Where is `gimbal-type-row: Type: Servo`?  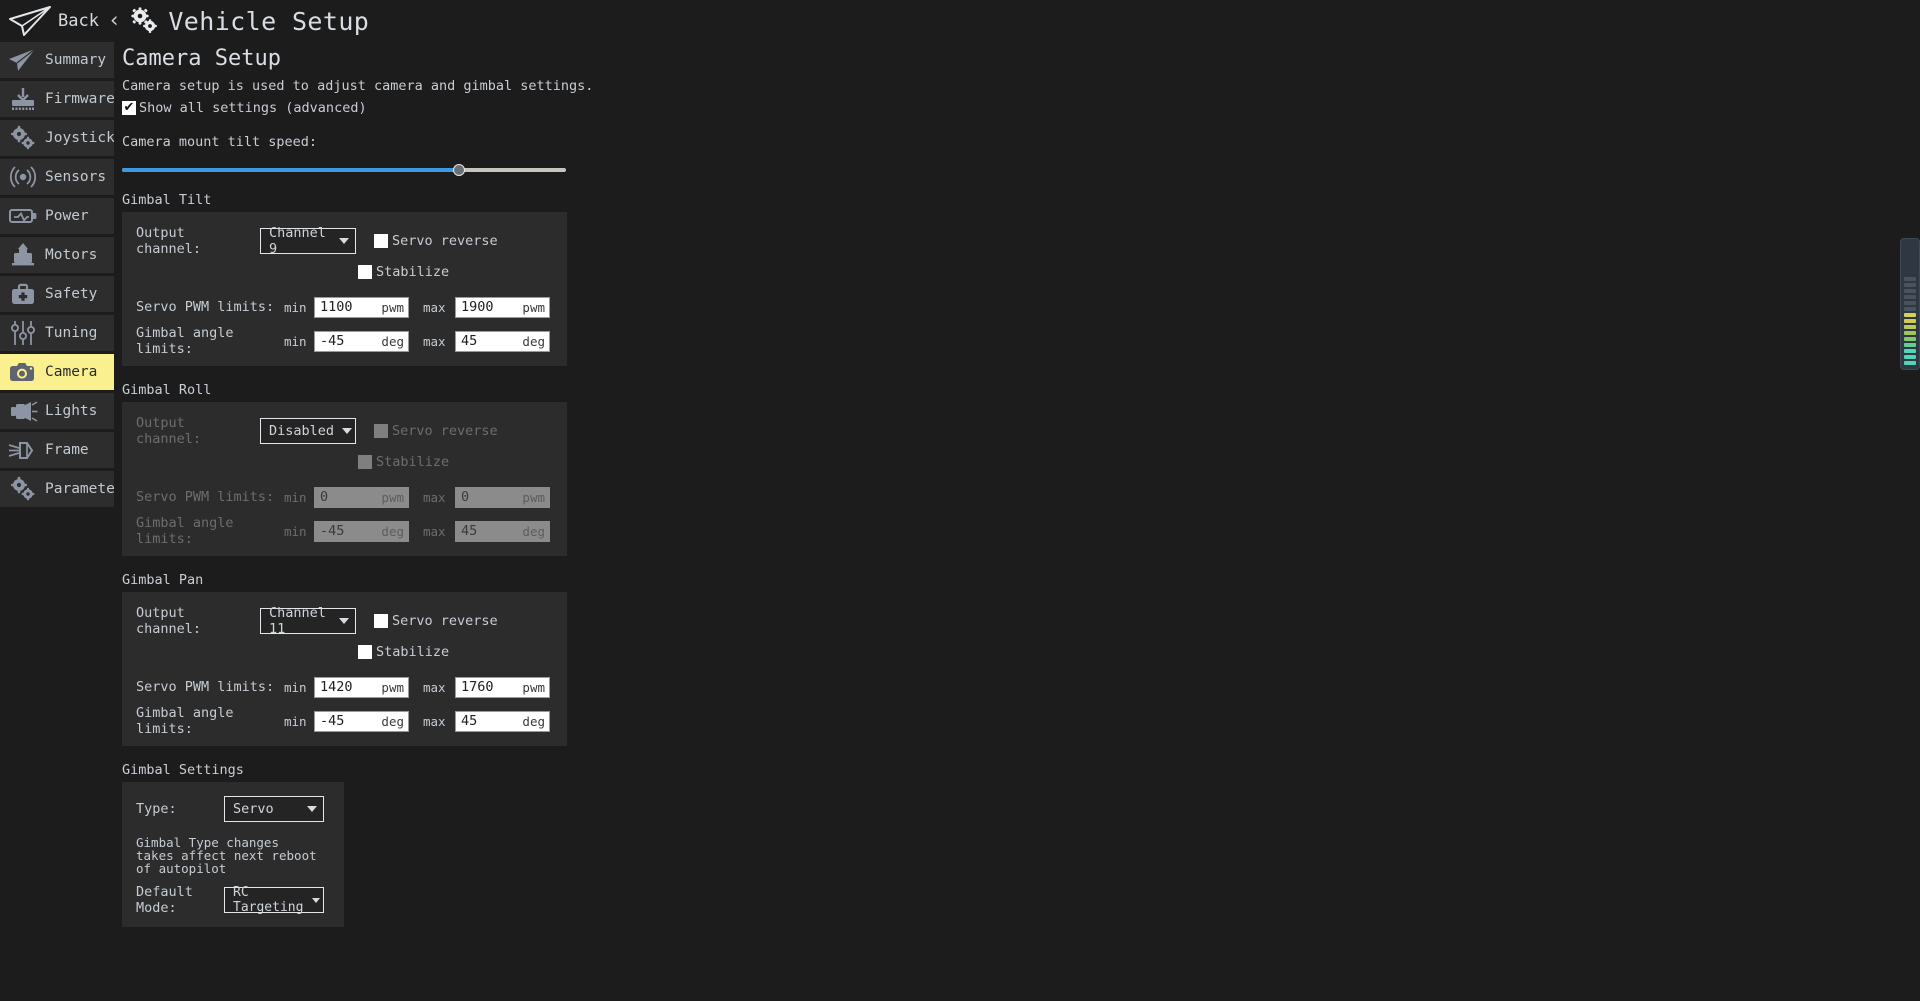
gimbal-type-row: Type: Servo is located at coordinates (240, 809).